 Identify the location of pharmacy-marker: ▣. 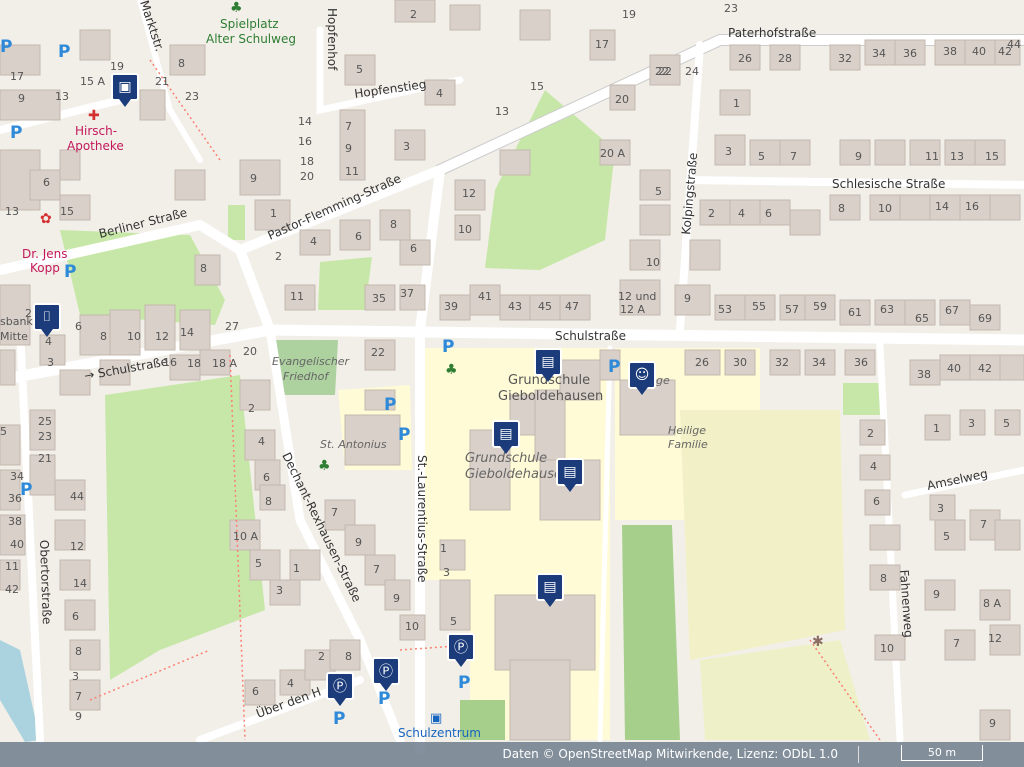
(125, 90).